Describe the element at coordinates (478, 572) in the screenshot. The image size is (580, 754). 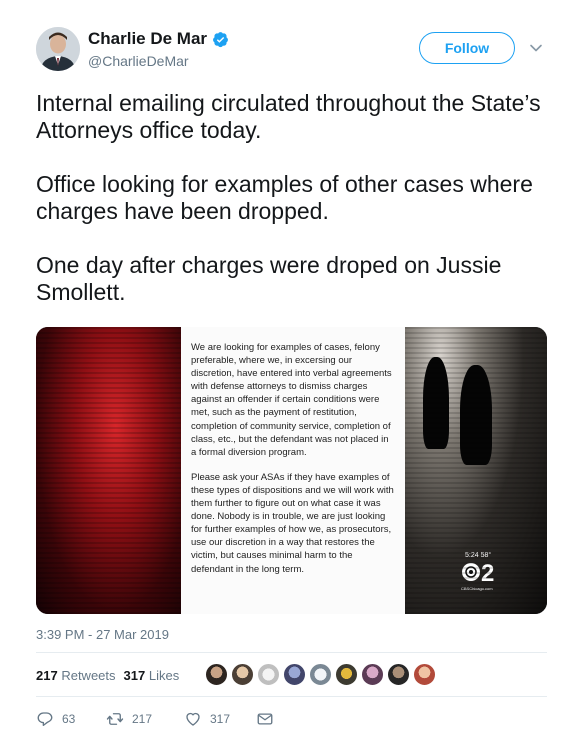
I see `cbs2-logo-icon: 2` at that location.